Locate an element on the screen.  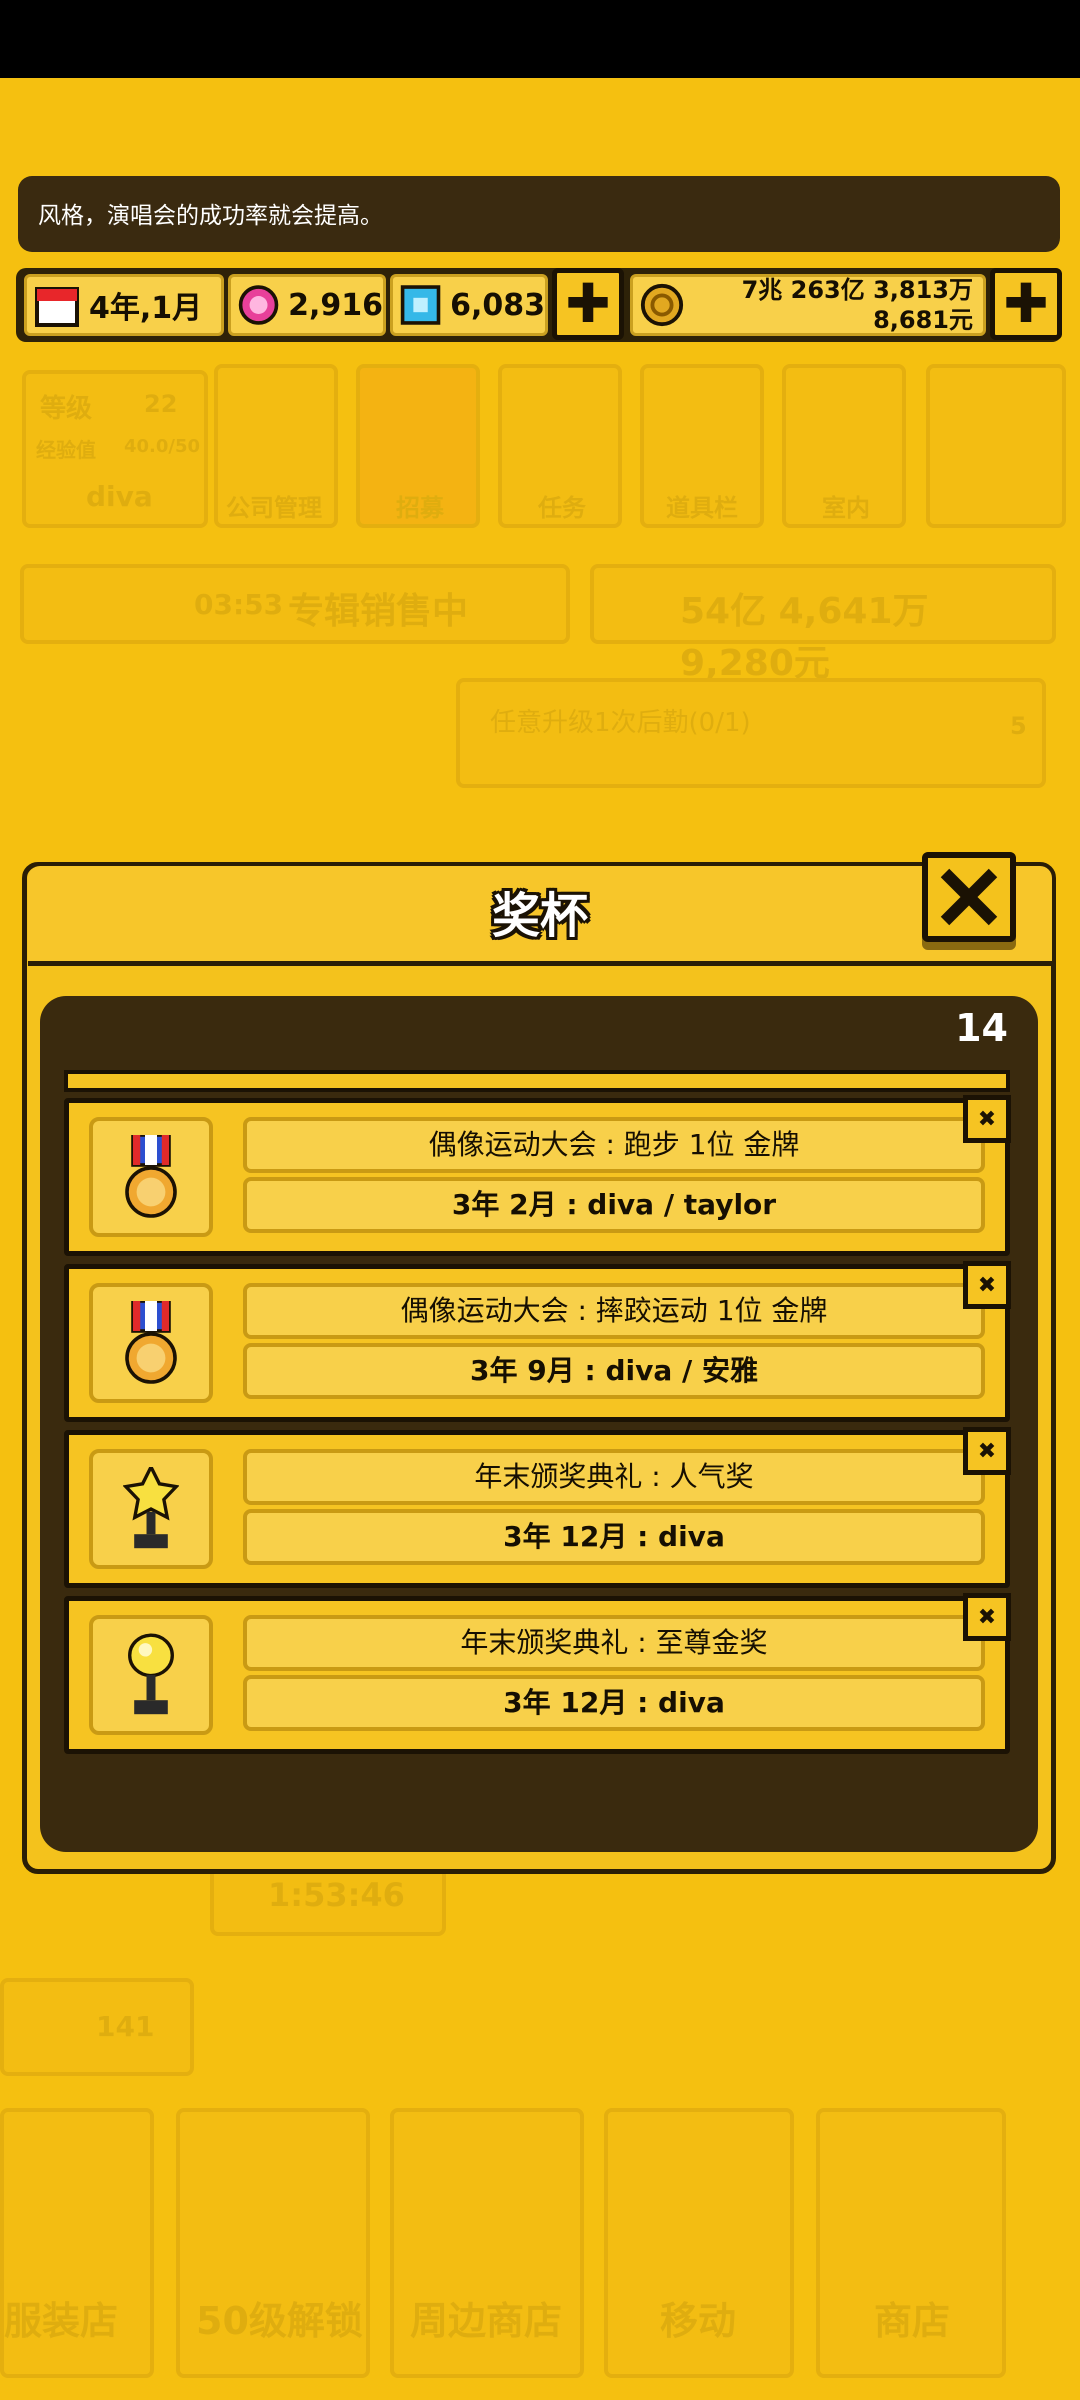
nav-locked-label: 50级解锁 is located at coordinates (279, 2321).